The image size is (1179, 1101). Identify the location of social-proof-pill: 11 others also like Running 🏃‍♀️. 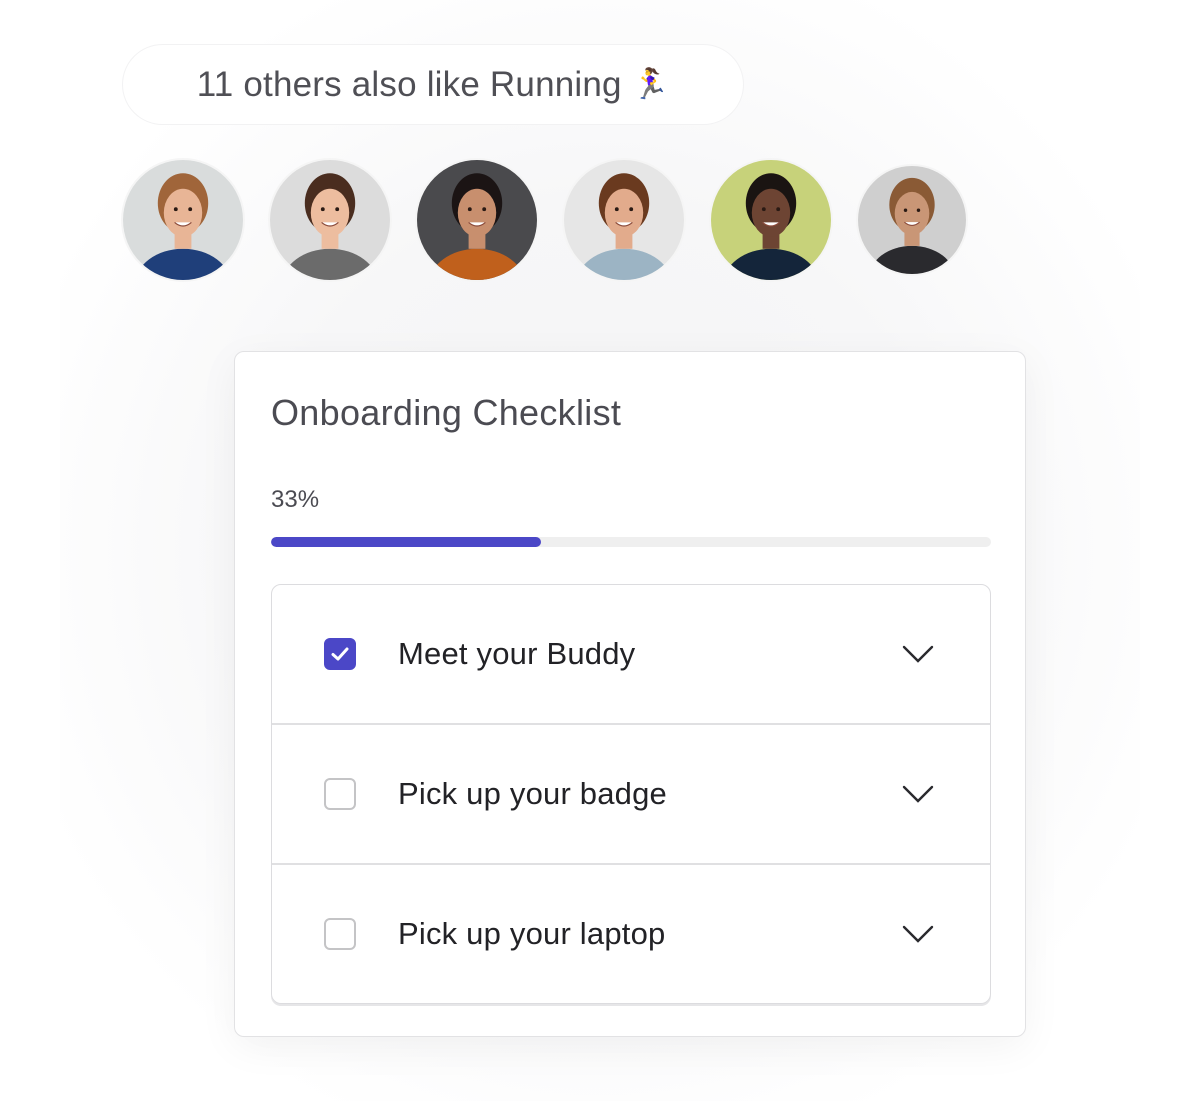
(433, 84).